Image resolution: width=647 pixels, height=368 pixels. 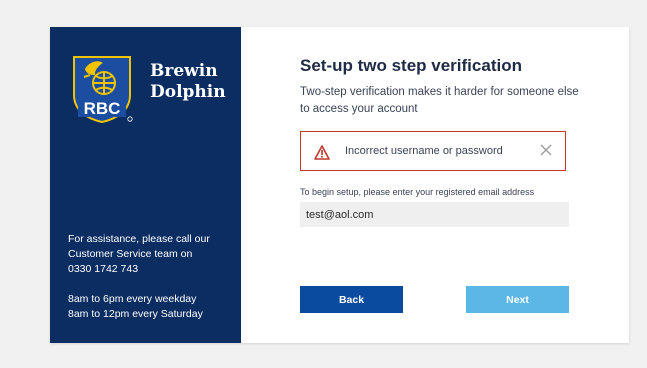 What do you see at coordinates (322, 152) in the screenshot?
I see `warning-triangle-icon` at bounding box center [322, 152].